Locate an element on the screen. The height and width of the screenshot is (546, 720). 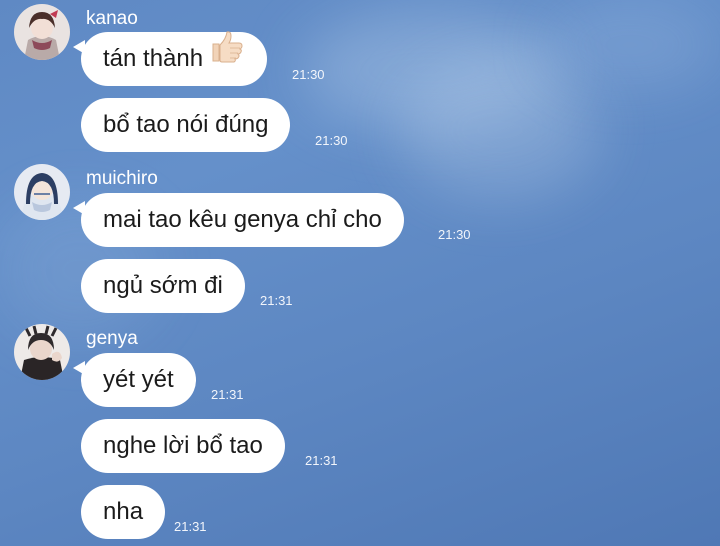
message-text: mai tao kêu genya chỉ cho is located at coordinates (242, 219).